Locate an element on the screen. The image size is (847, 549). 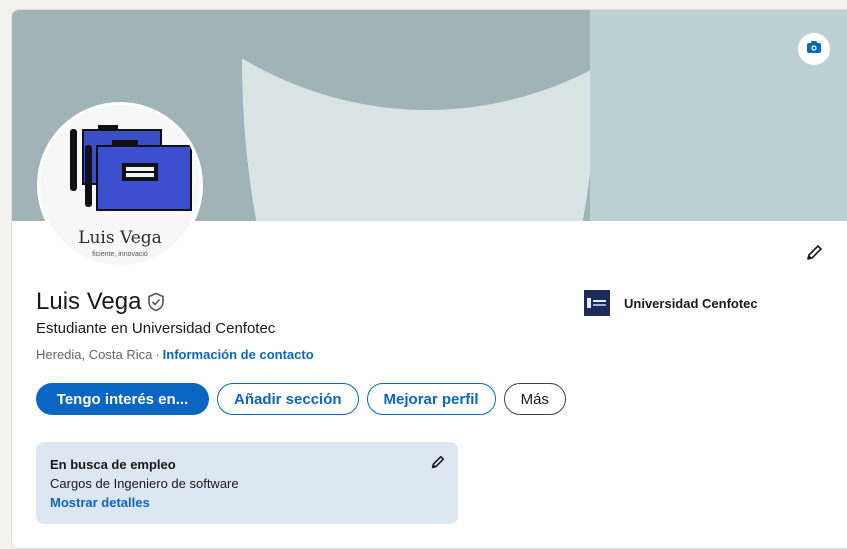
organization-link: Universidad Cenfotec is located at coordinates (671, 303).